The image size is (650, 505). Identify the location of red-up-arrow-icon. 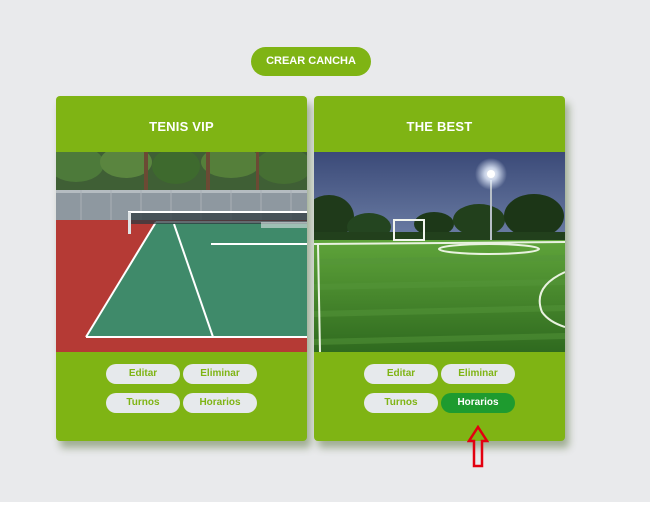
(478, 449).